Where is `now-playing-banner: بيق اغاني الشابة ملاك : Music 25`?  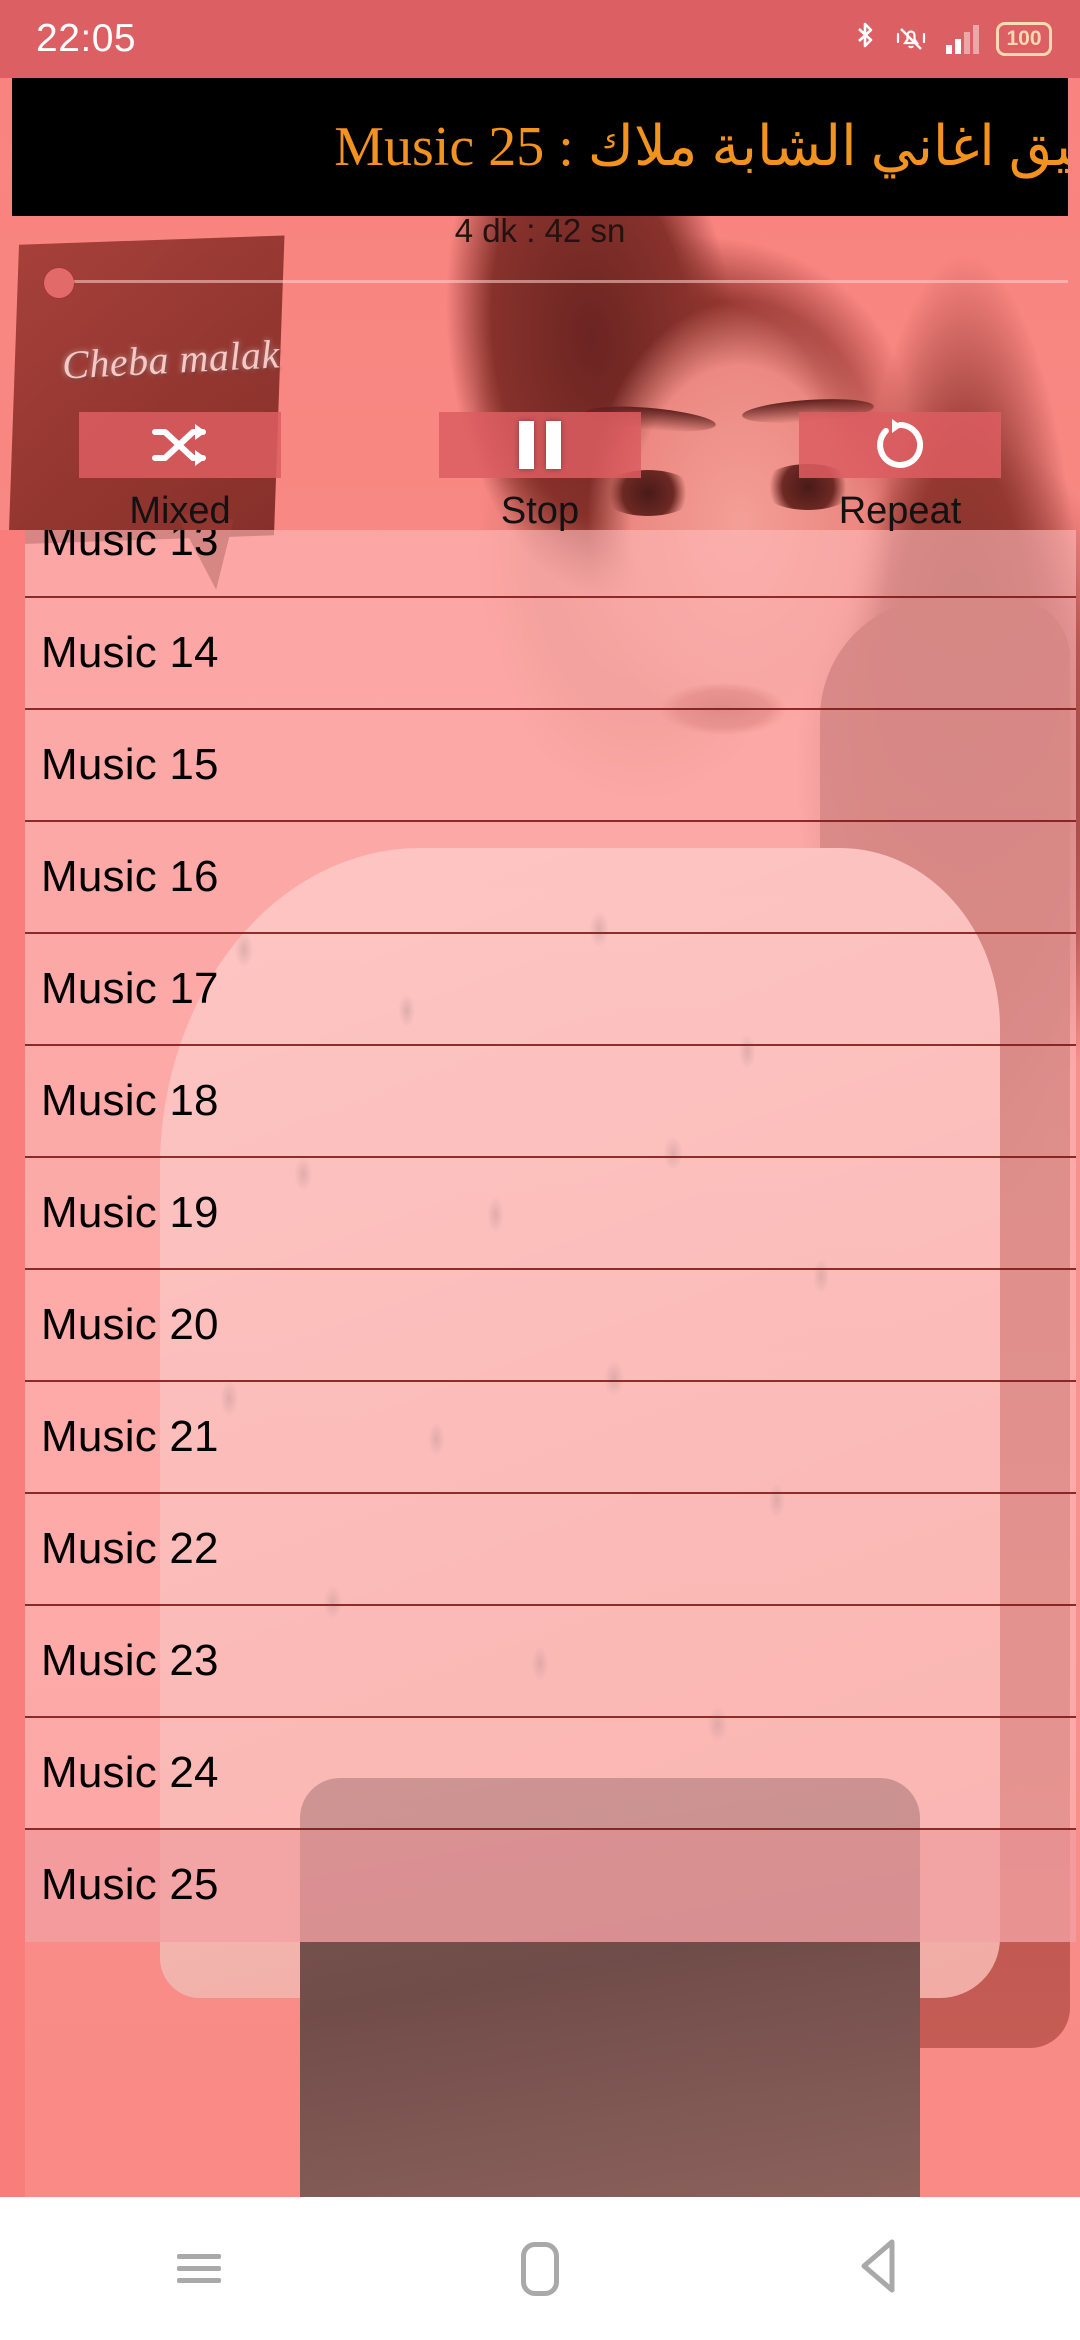 now-playing-banner: بيق اغاني الشابة ملاك : Music 25 is located at coordinates (540, 146).